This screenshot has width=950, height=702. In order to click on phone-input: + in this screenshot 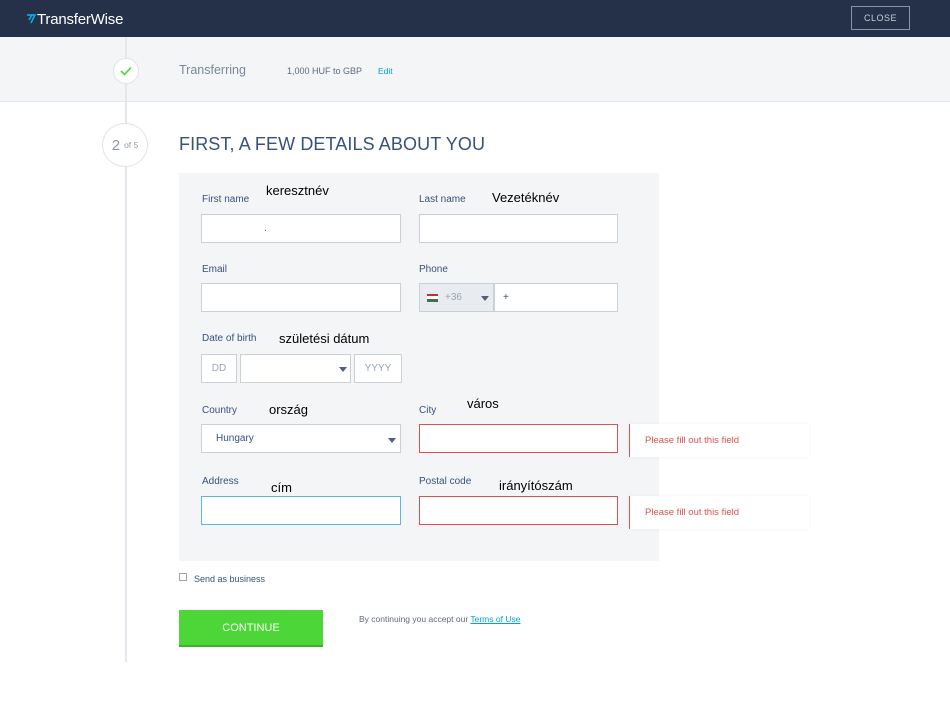, I will do `click(556, 297)`.